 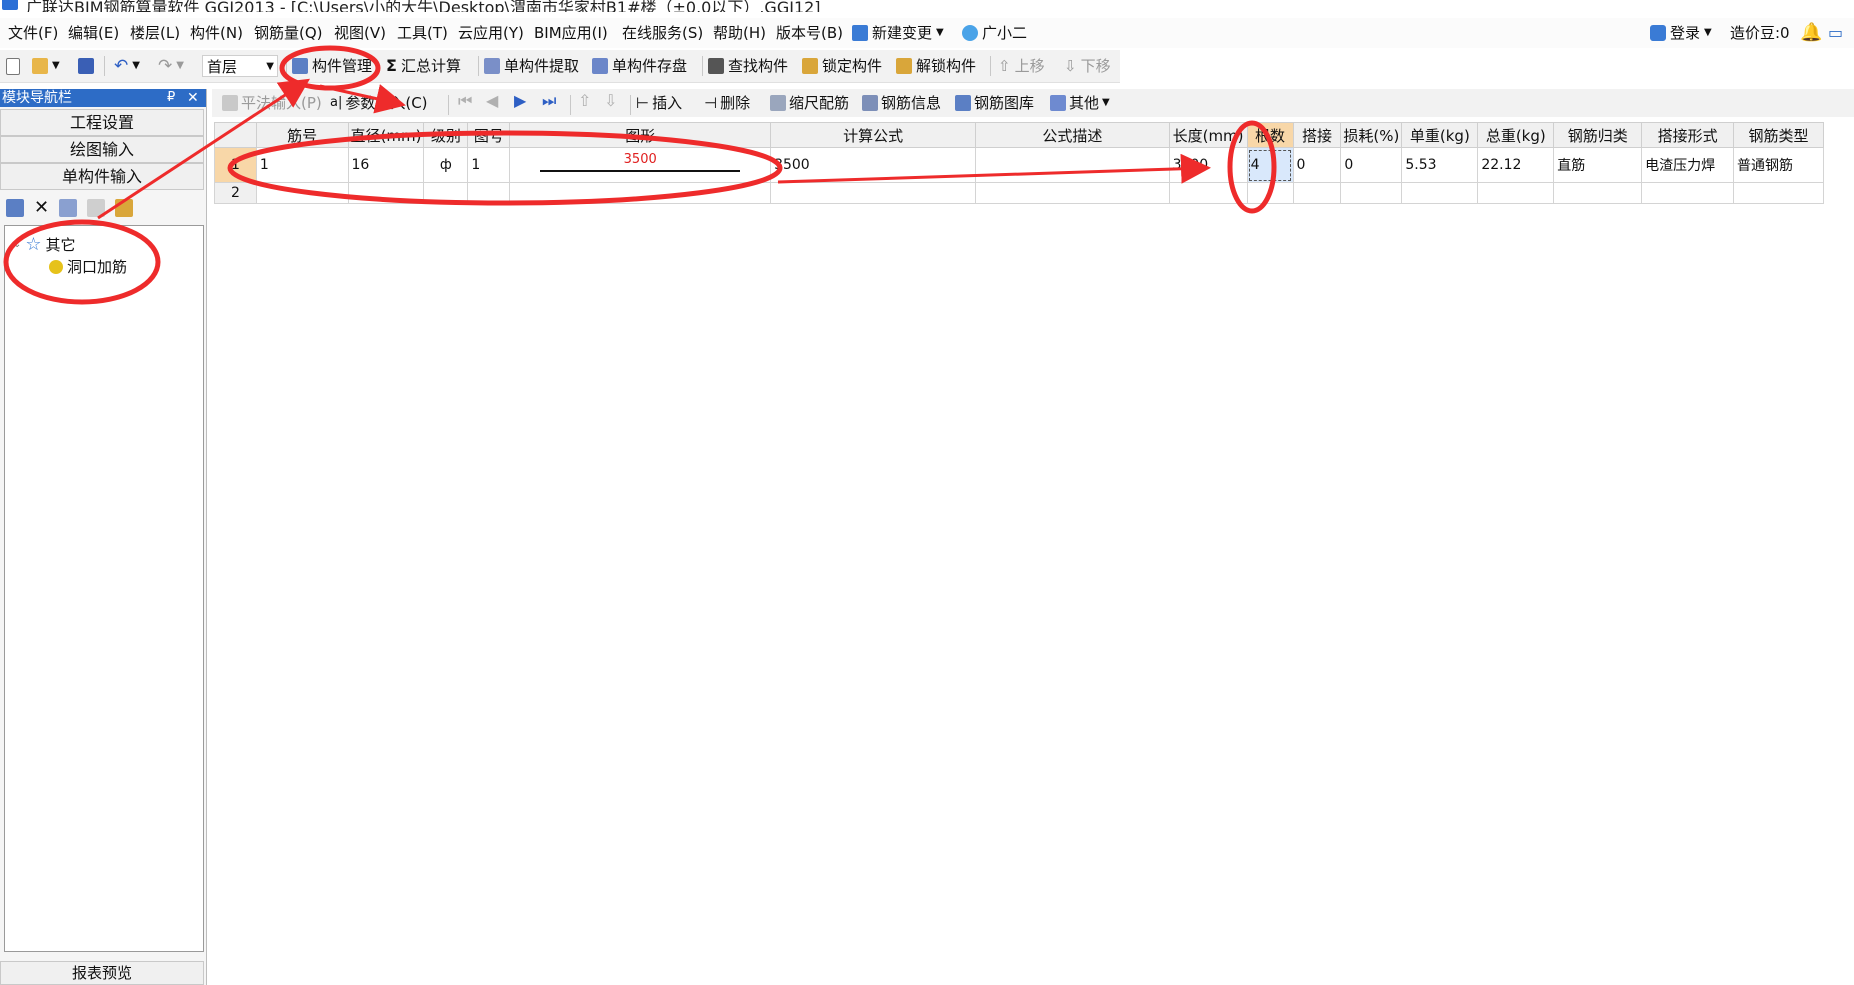 I want to click on col-header-grade: 级别, so click(x=446, y=135).